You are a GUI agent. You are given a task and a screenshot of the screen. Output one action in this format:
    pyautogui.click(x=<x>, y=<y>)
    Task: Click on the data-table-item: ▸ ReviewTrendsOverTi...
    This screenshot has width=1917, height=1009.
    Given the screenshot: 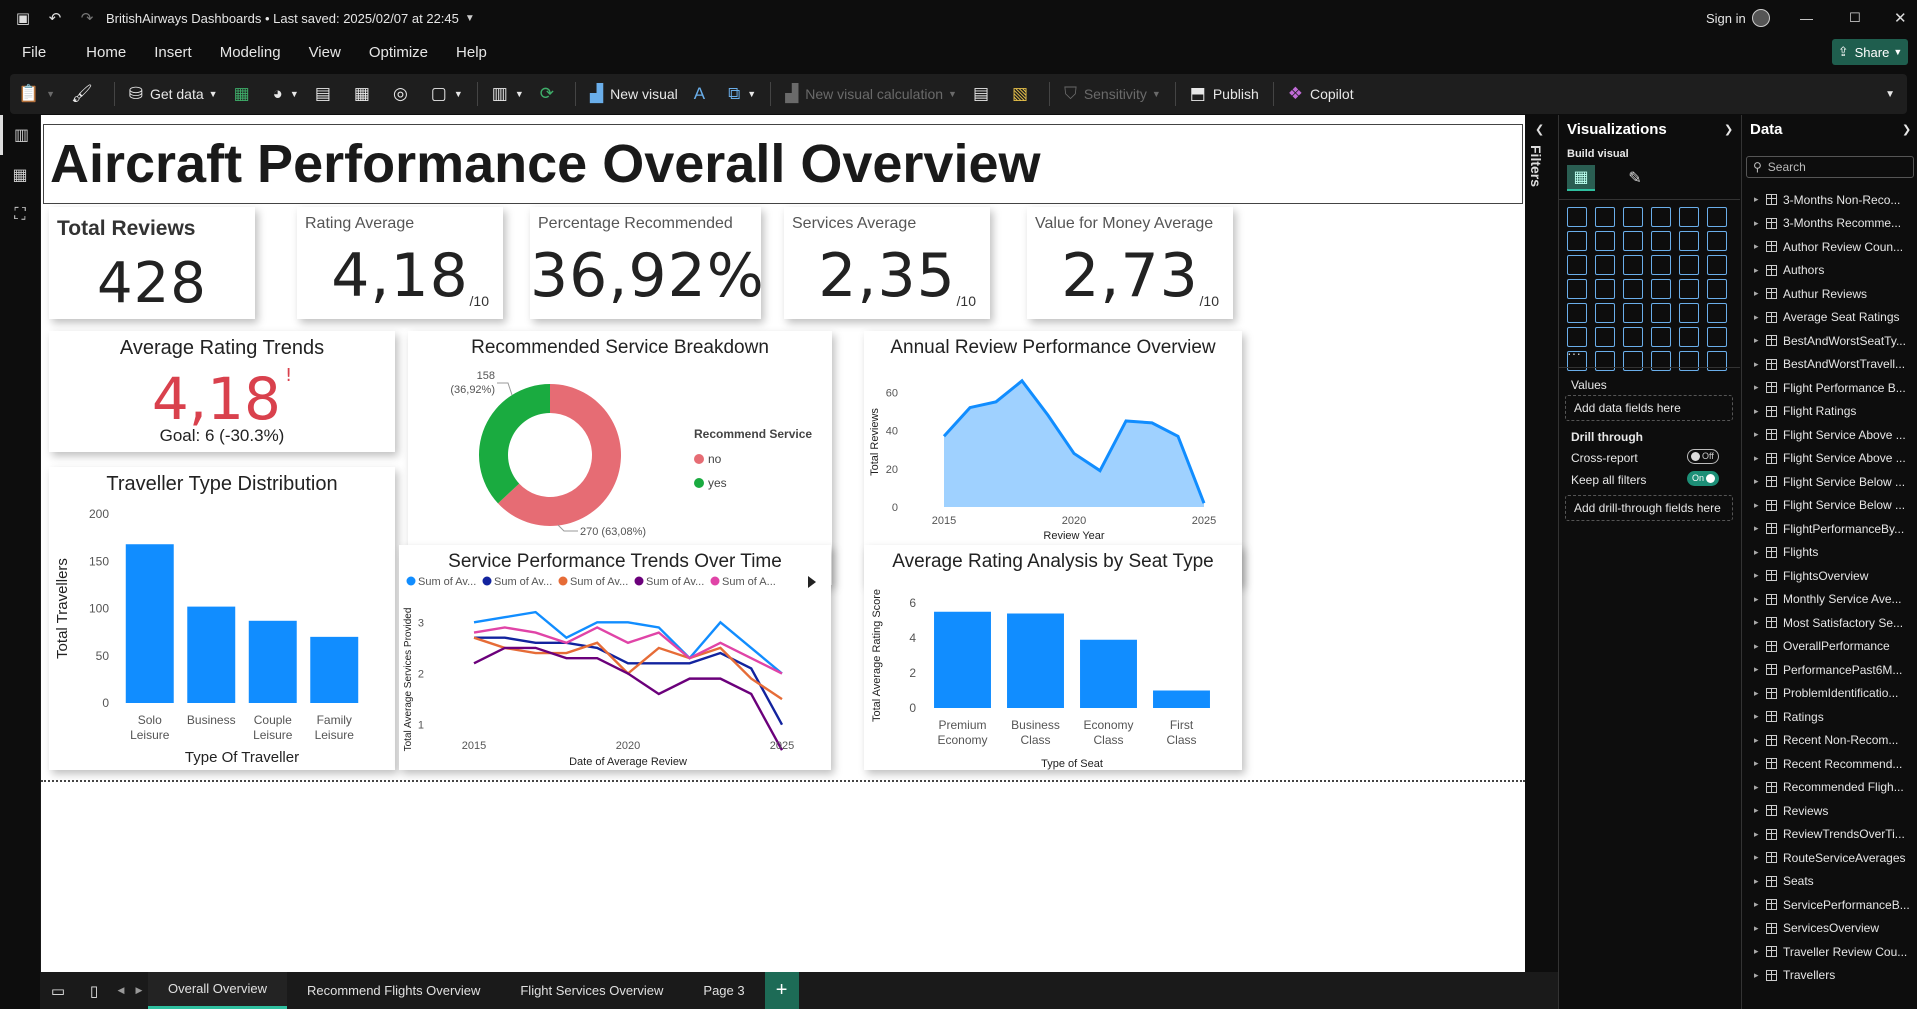 What is the action you would take?
    pyautogui.click(x=1829, y=835)
    